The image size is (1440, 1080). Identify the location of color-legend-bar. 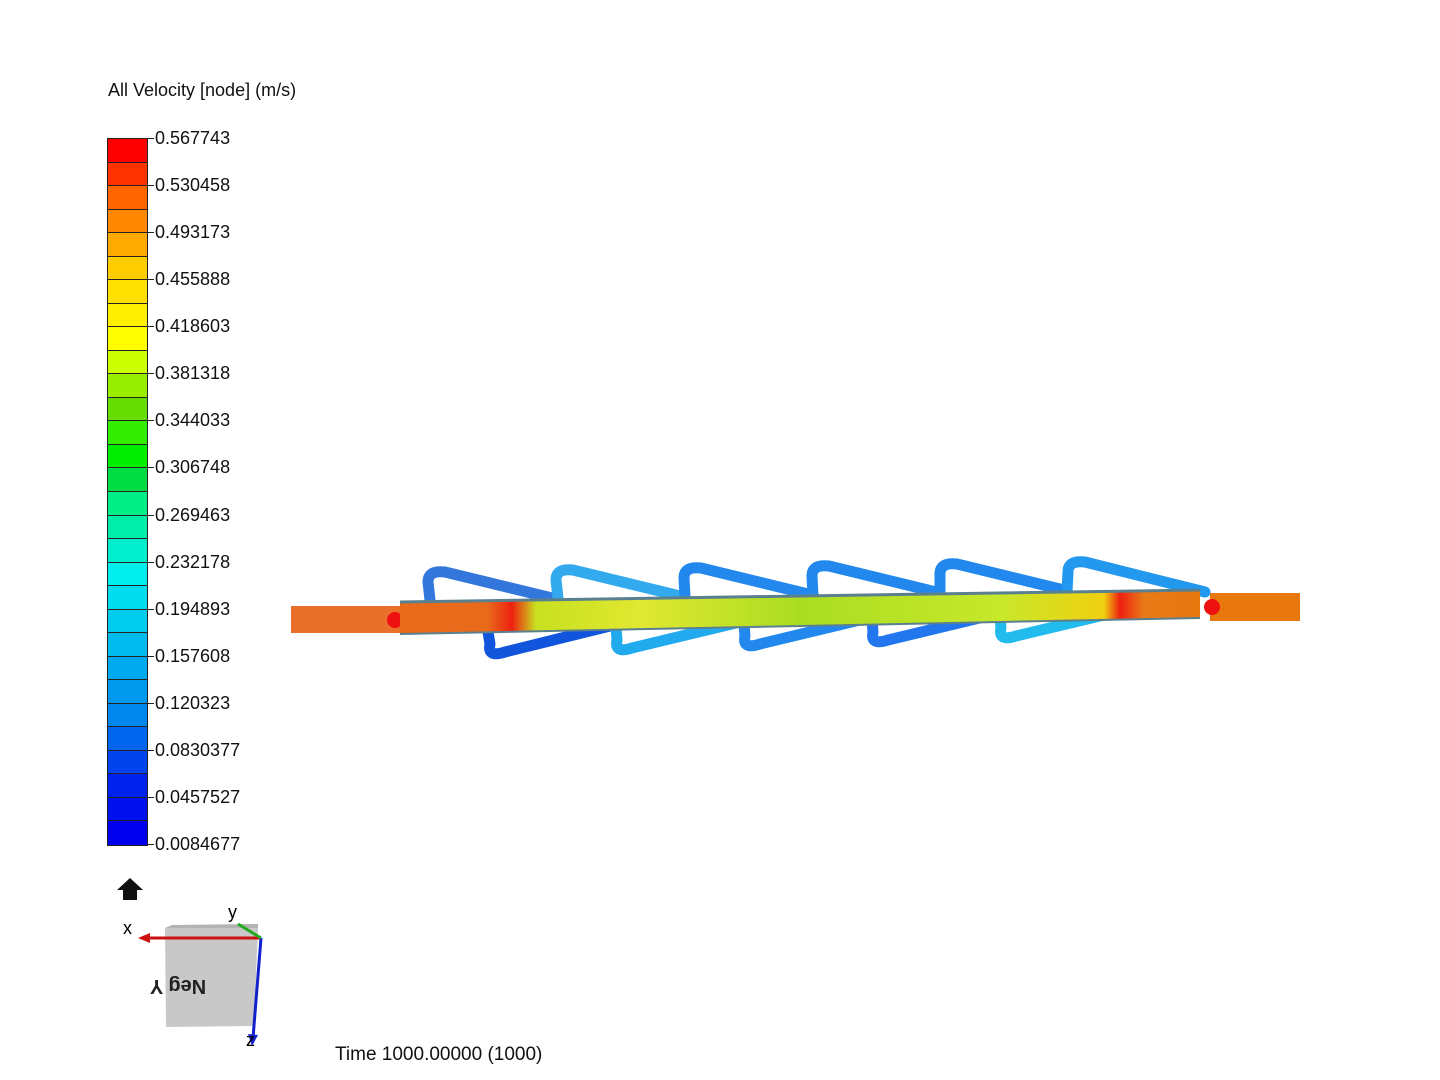
(127, 492).